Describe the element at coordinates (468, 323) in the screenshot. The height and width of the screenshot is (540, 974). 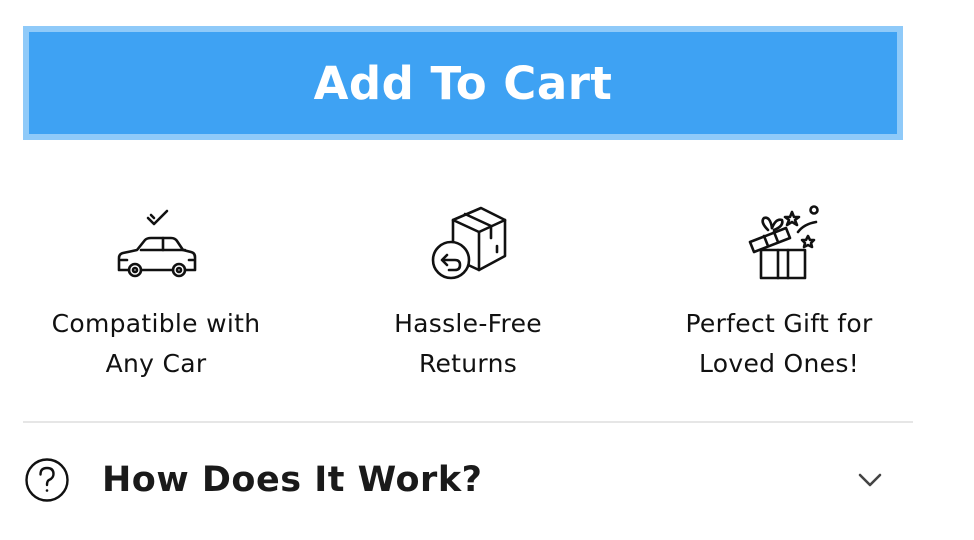
I see `feature-returns-line1: Hassle-Free` at that location.